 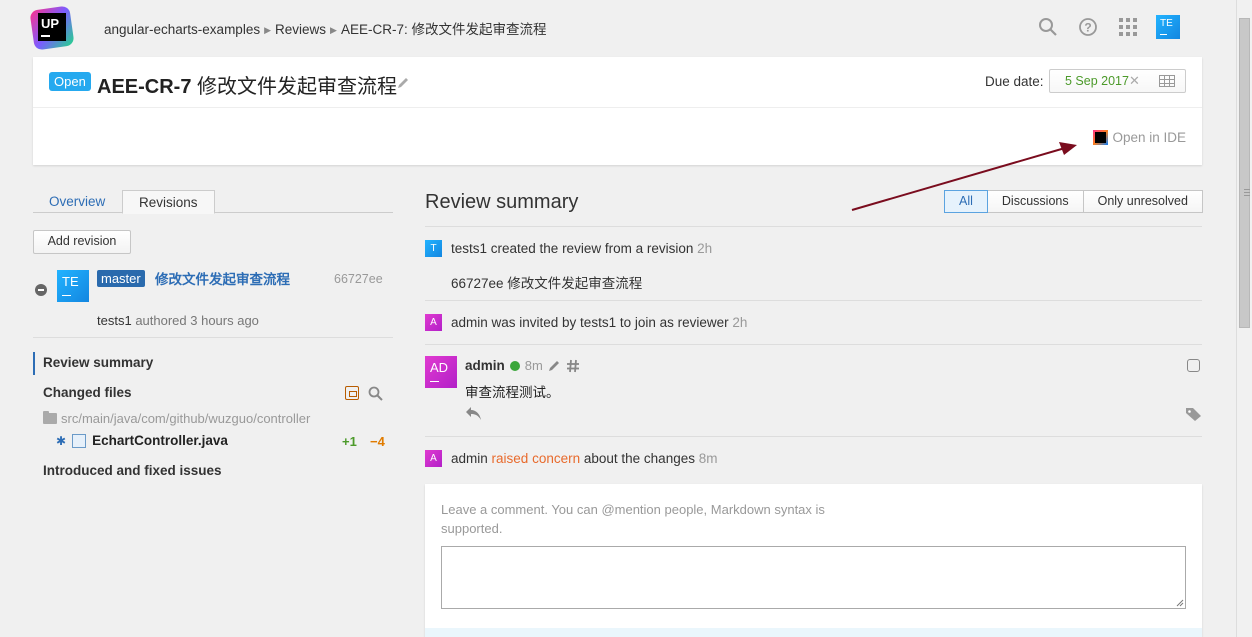 What do you see at coordinates (502, 202) in the screenshot?
I see `section-title: Review summary` at bounding box center [502, 202].